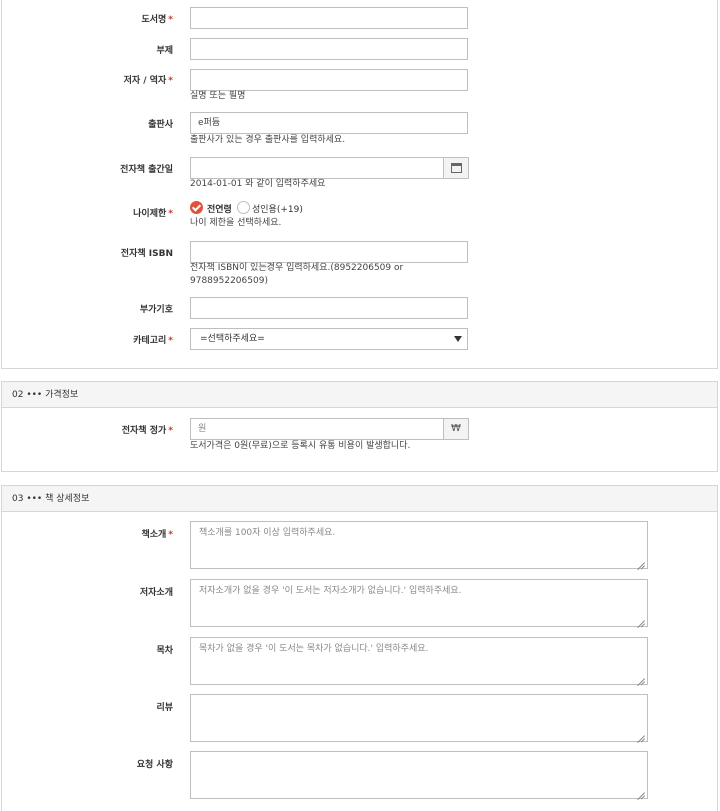  Describe the element at coordinates (154, 765) in the screenshot. I see `request-label: 요청 사항` at that location.